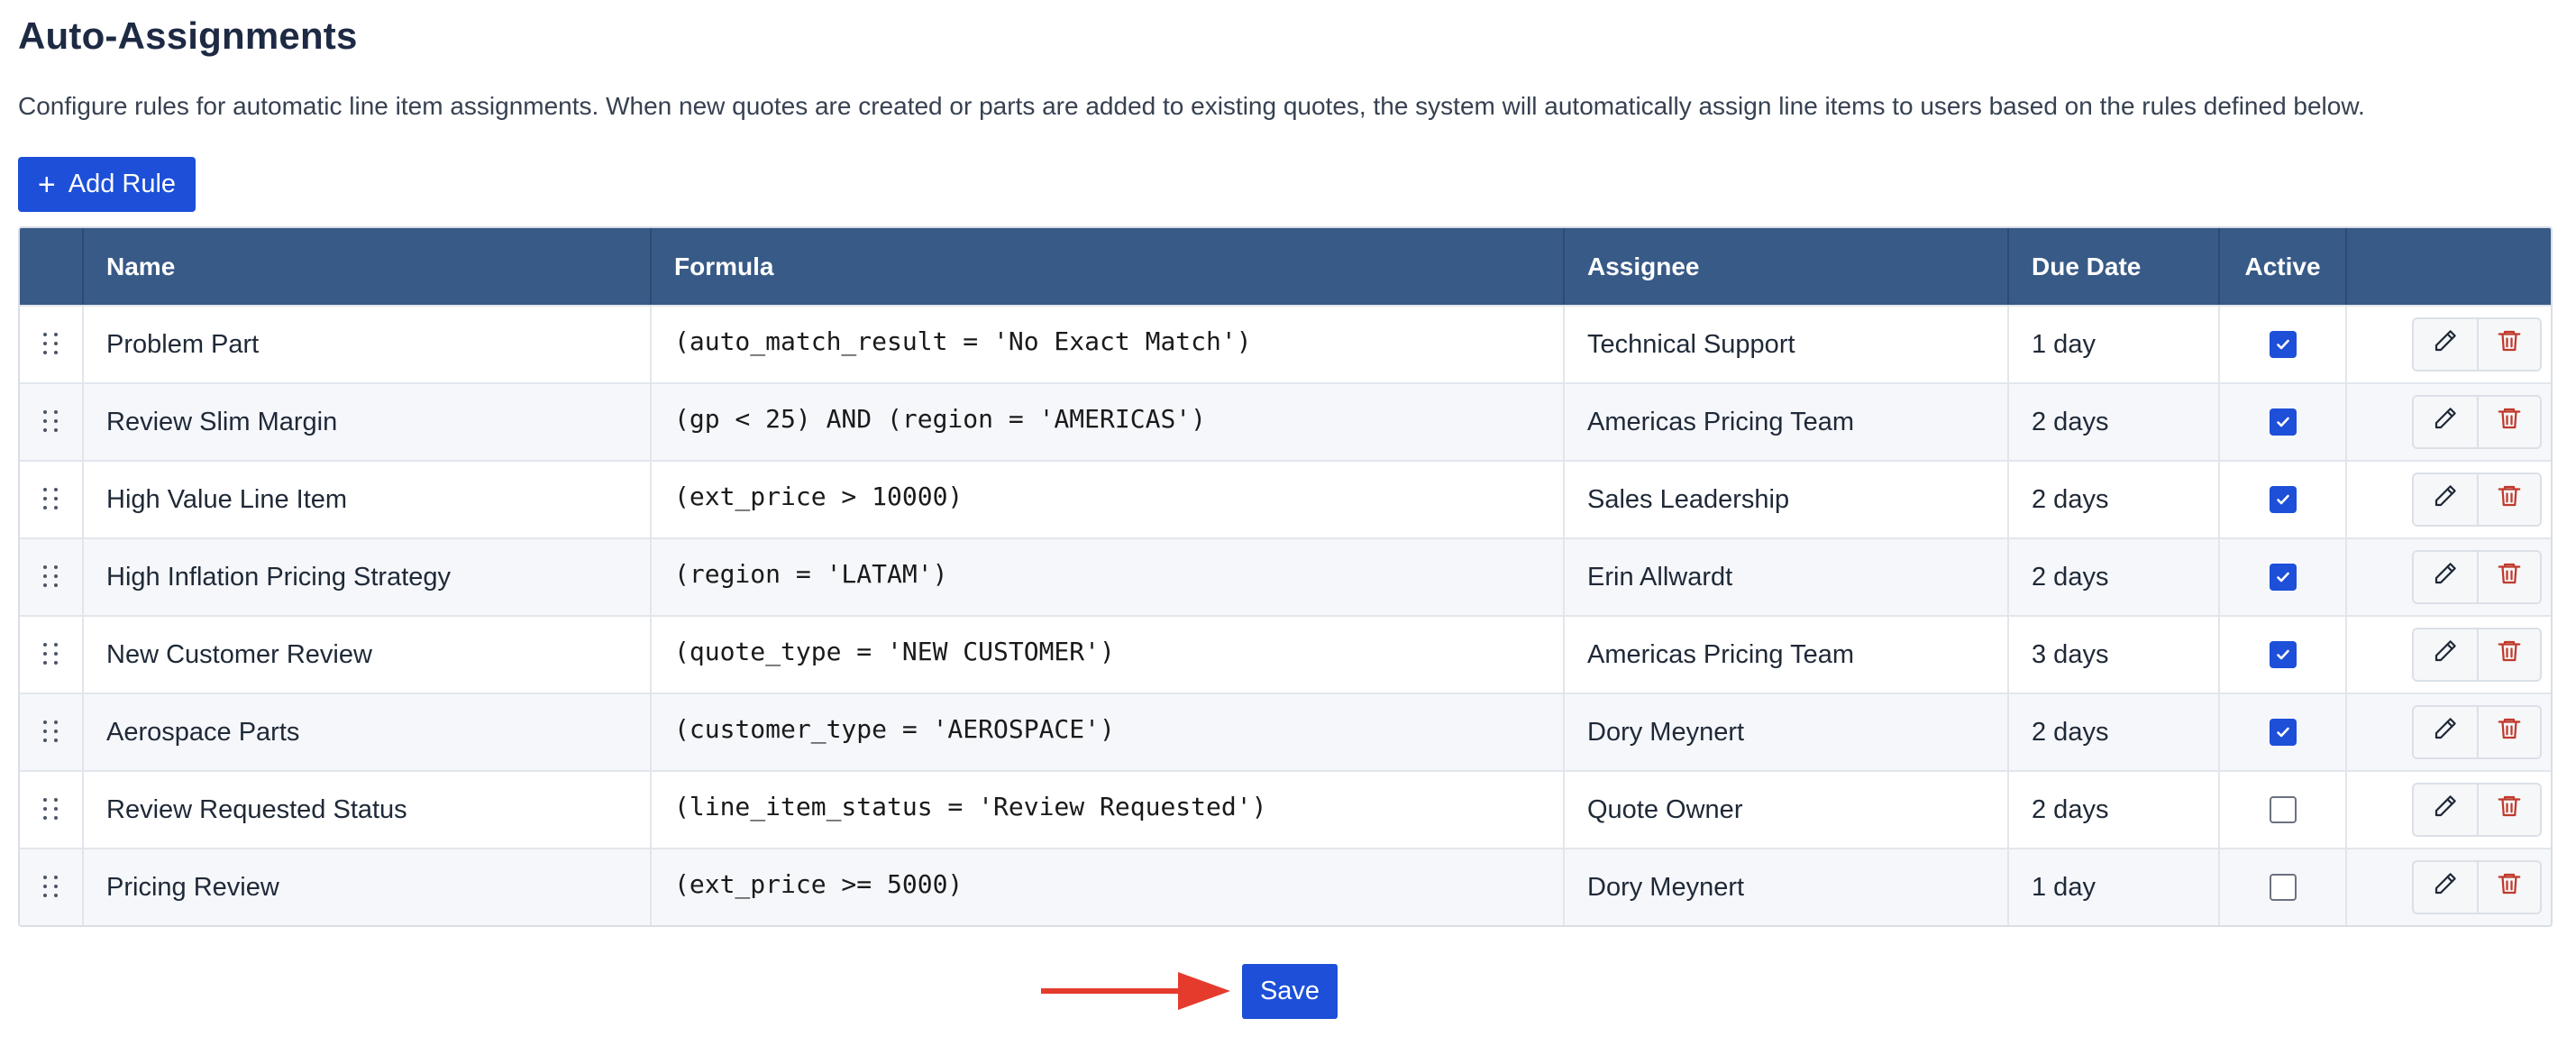  I want to click on rule-formula-cell: (ext_price >= 5000), so click(1108, 887).